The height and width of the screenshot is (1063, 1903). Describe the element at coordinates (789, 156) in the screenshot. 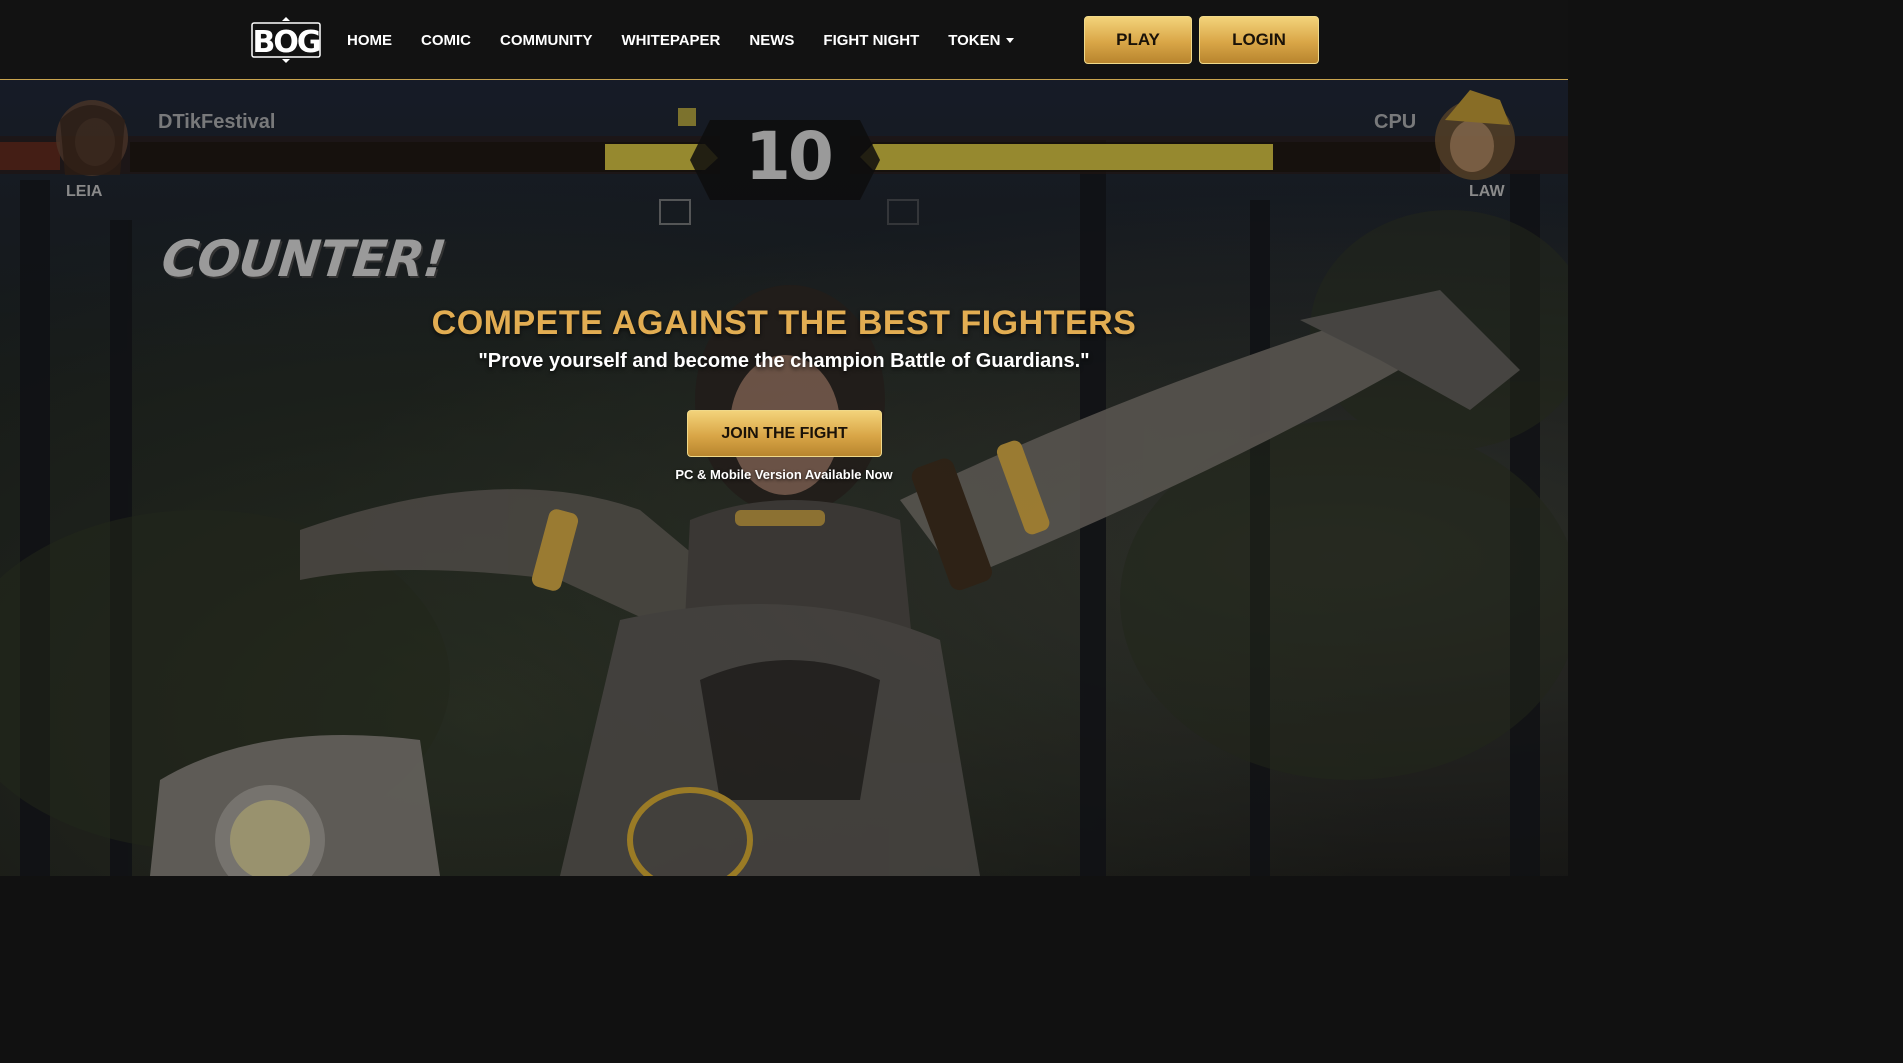

I see `hud-round-timer: 10` at that location.